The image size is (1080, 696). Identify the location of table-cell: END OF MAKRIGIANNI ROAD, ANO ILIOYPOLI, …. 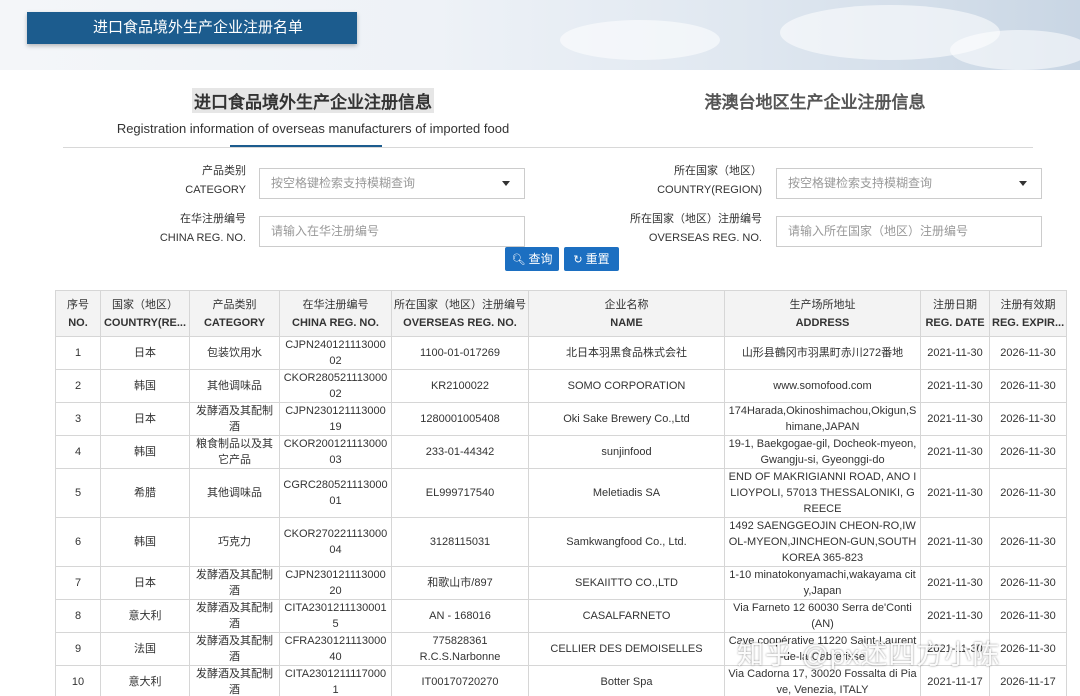
(822, 493).